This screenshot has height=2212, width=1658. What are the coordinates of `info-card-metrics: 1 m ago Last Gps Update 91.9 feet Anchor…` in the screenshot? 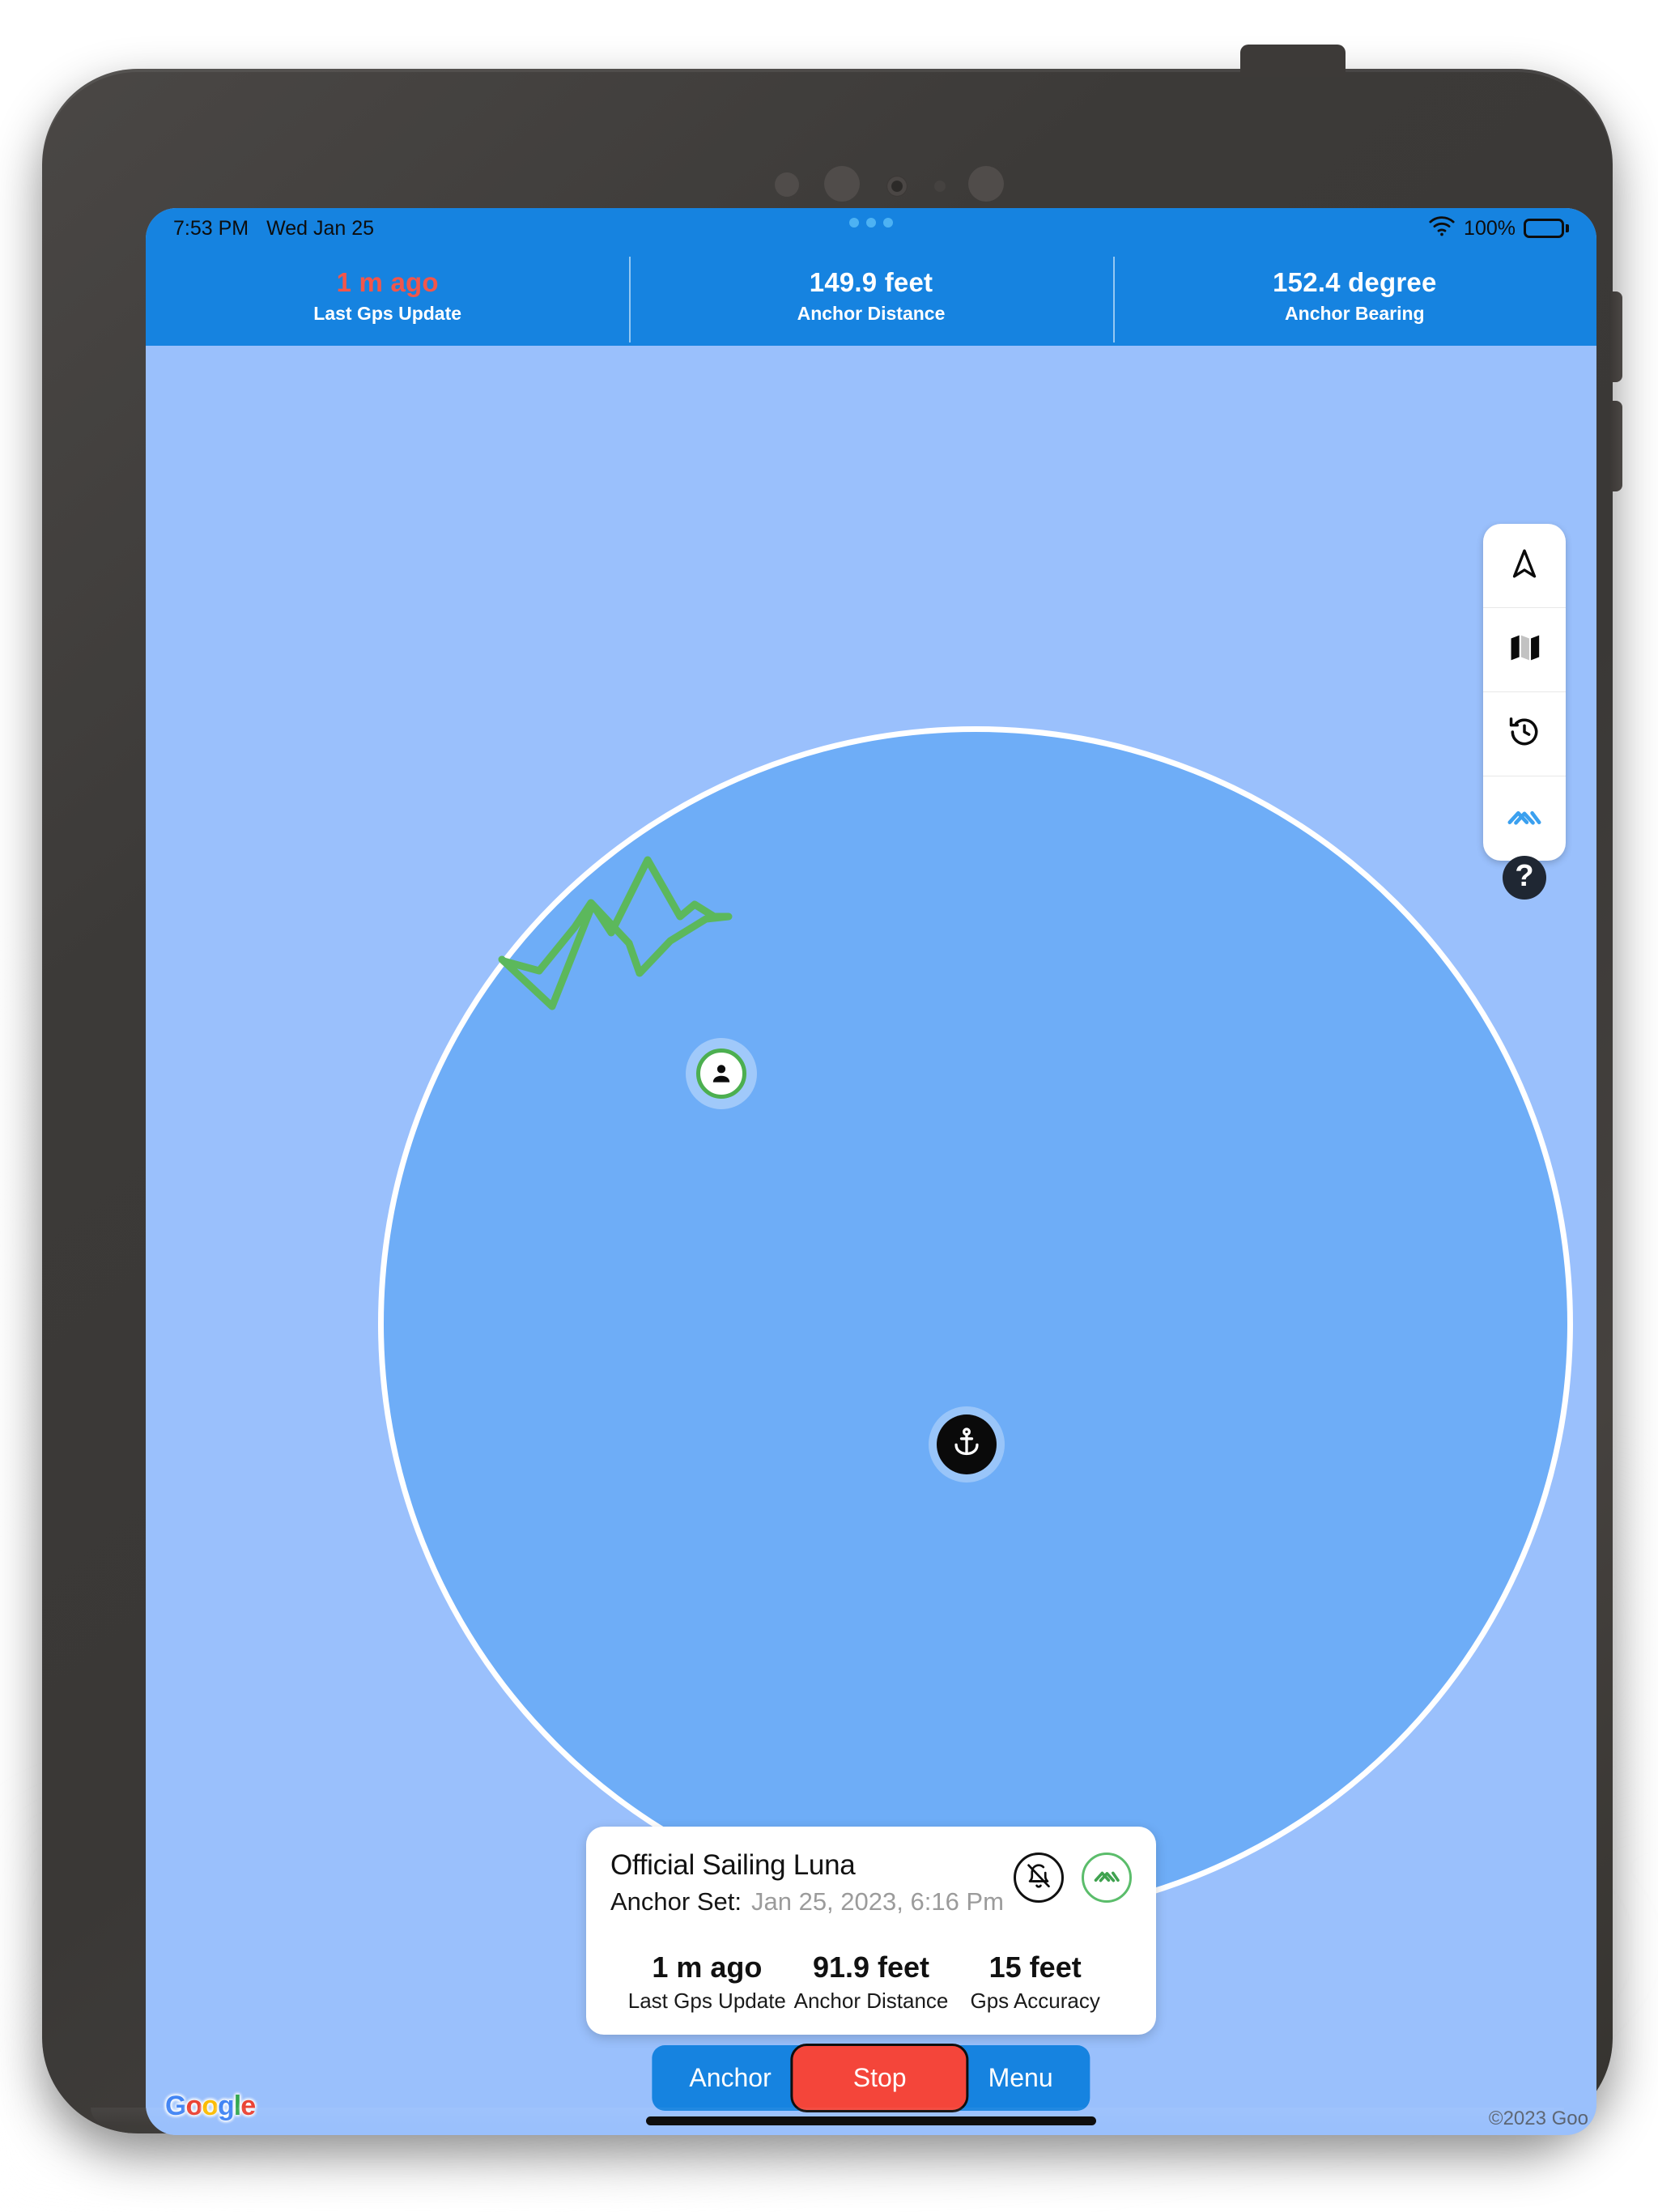 It's located at (871, 1982).